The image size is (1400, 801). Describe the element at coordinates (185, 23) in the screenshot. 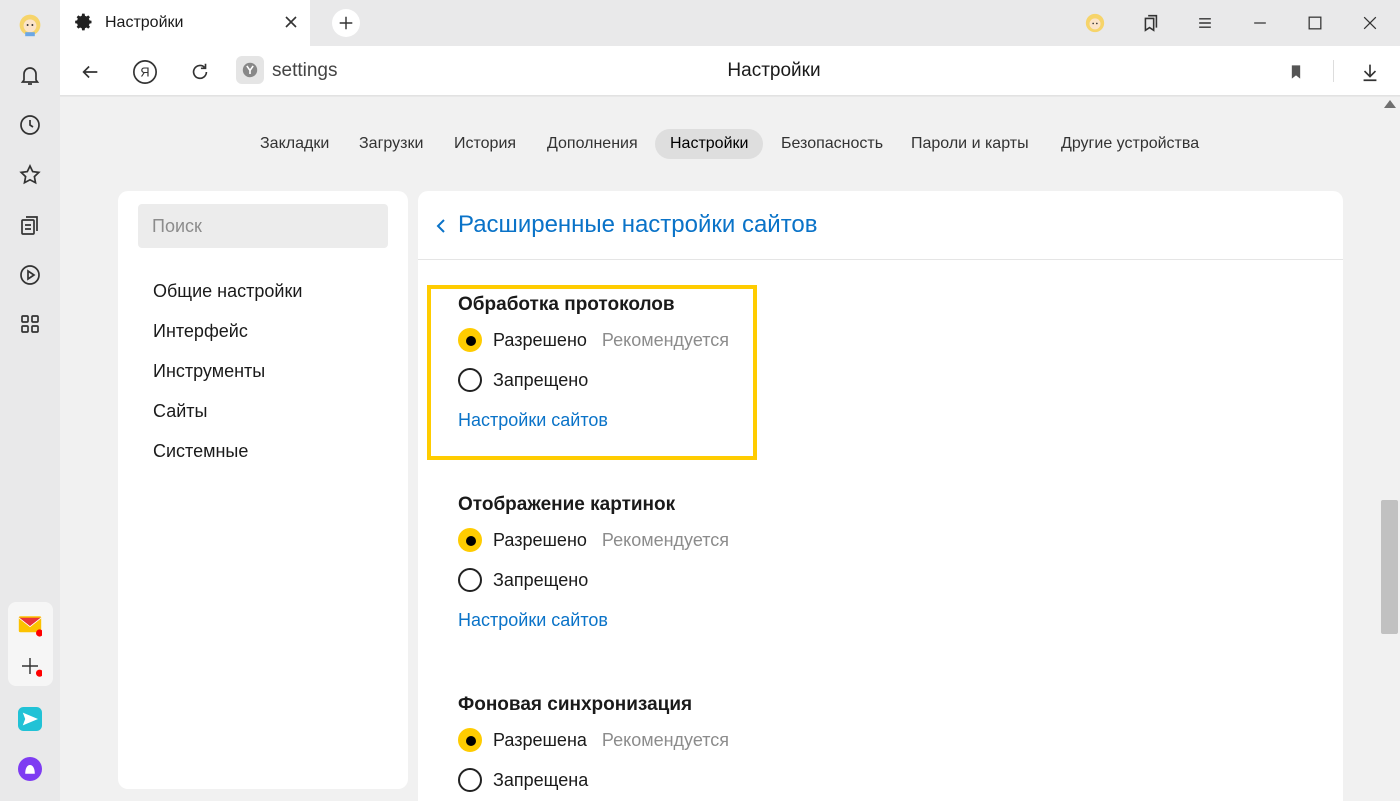

I see `tab-settings: Настройки` at that location.